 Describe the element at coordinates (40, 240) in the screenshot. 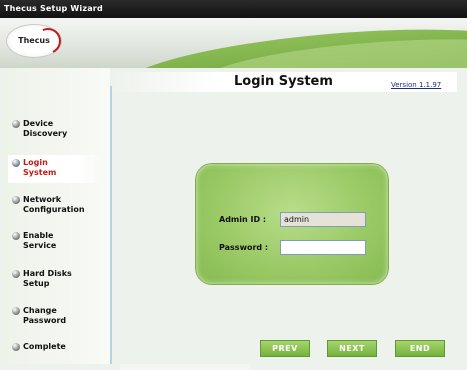

I see `sidebar-item-label: Enable Service` at that location.